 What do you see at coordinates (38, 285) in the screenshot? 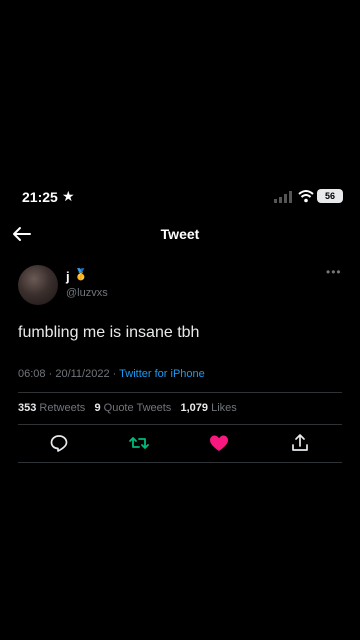
I see `avatar` at bounding box center [38, 285].